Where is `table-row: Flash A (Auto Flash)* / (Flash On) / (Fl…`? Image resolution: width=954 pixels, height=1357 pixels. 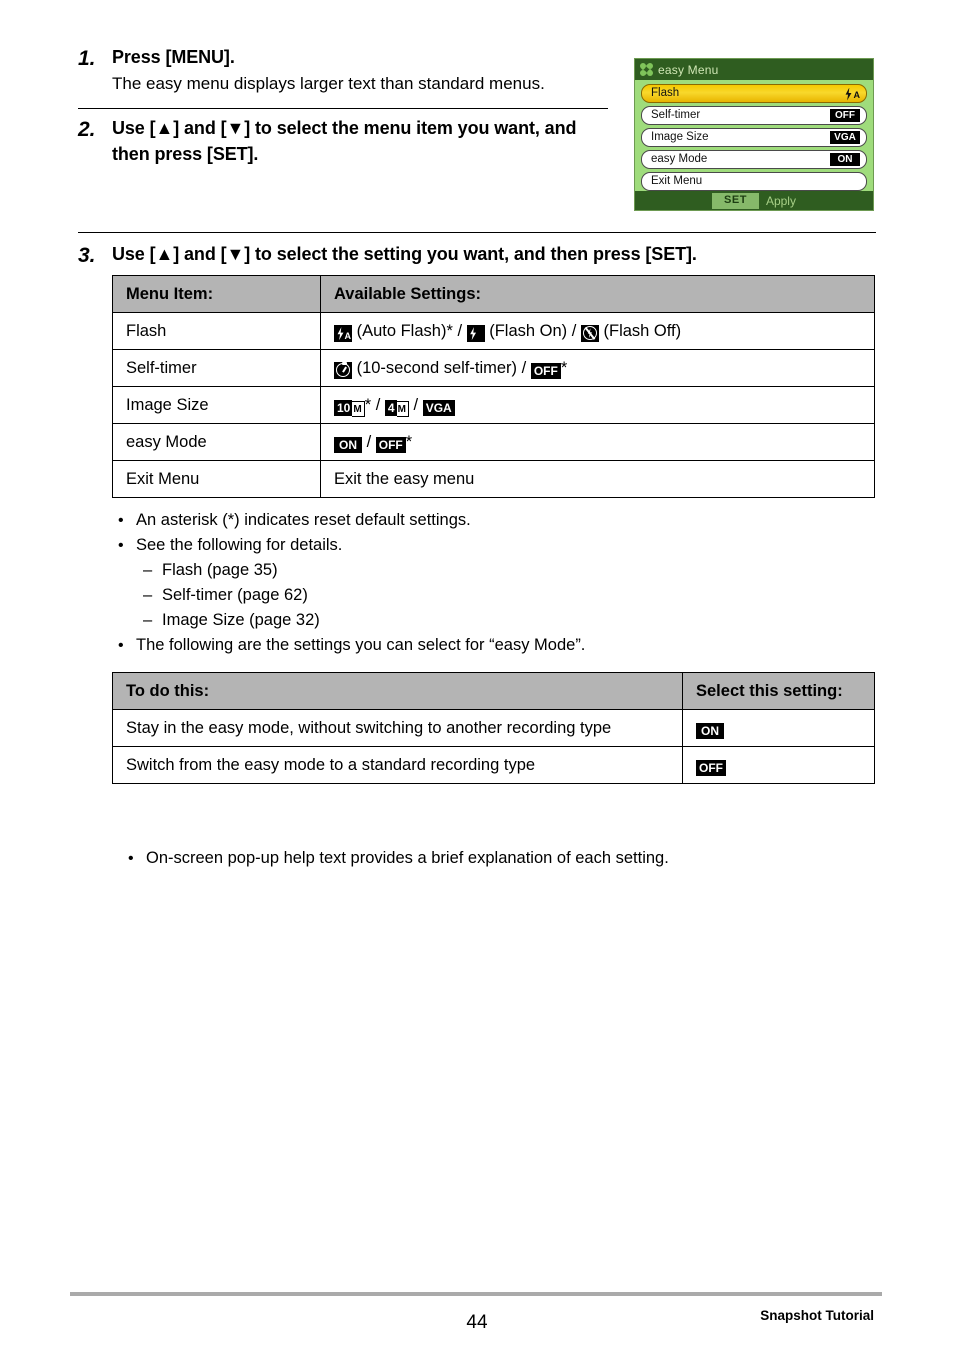 table-row: Flash A (Auto Flash)* / (Flash On) / (Fl… is located at coordinates (493, 331).